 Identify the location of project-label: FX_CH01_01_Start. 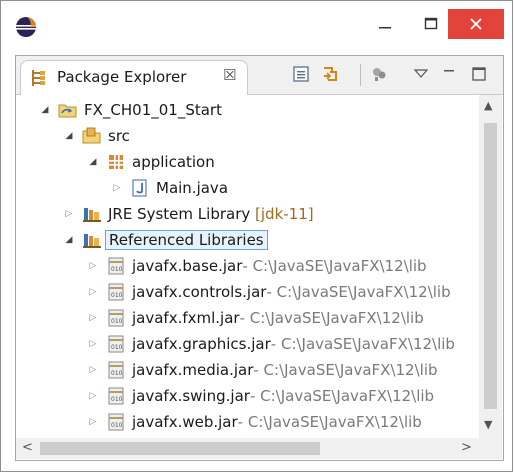
(153, 110).